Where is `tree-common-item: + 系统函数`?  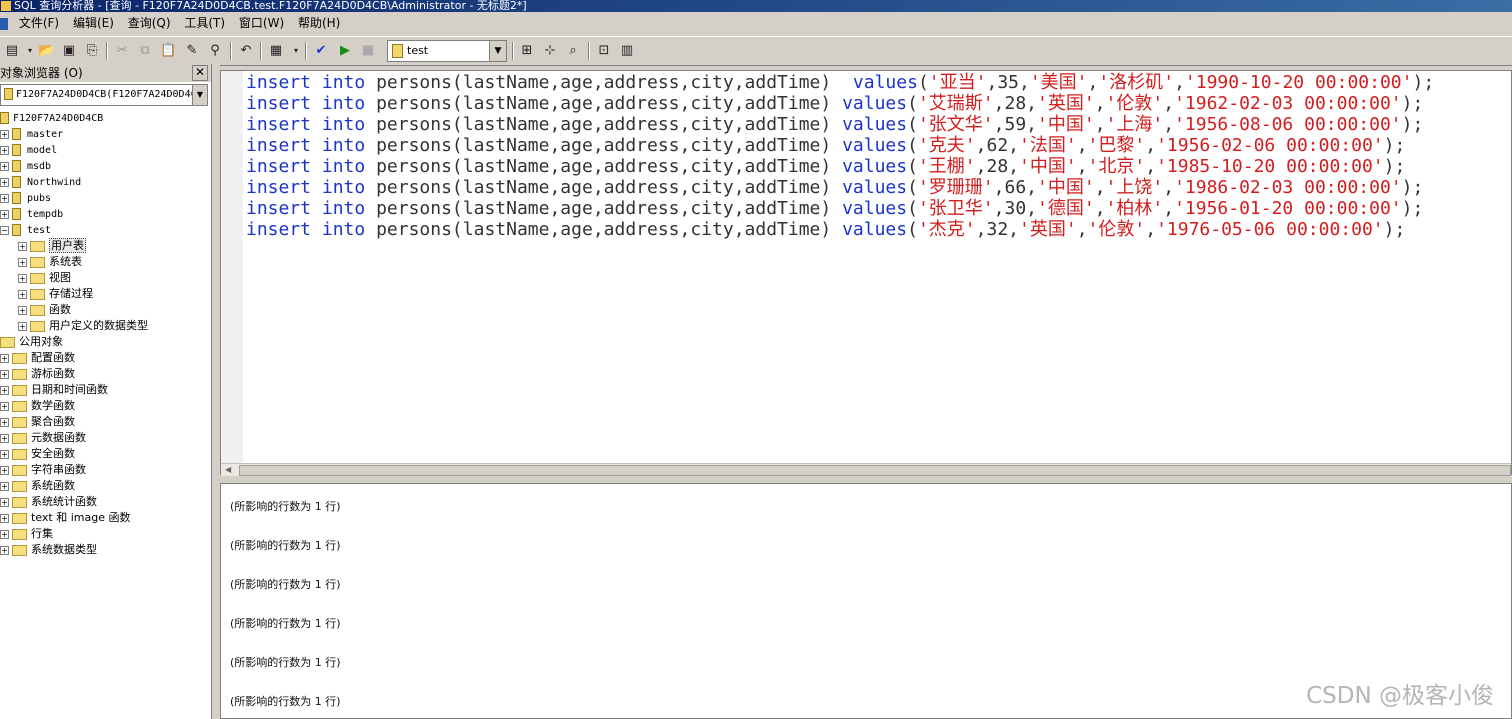 tree-common-item: + 系统函数 is located at coordinates (37, 486).